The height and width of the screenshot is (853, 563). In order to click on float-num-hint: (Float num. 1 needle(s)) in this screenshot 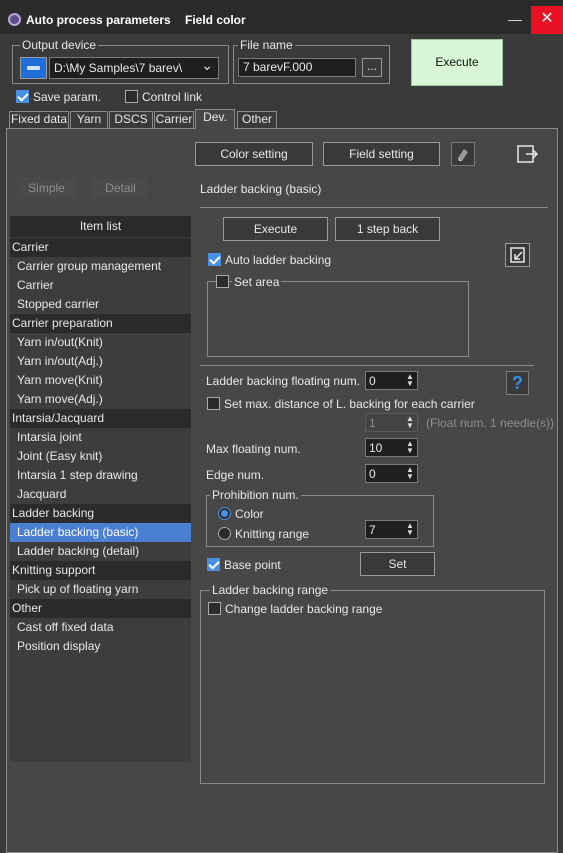, I will do `click(490, 423)`.